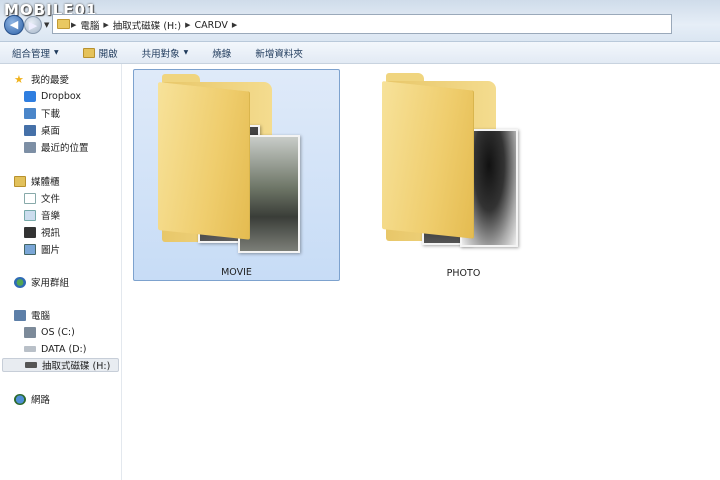 This screenshot has width=720, height=480. I want to click on sidebar-item-libraries: 媒體櫃, so click(37, 181).